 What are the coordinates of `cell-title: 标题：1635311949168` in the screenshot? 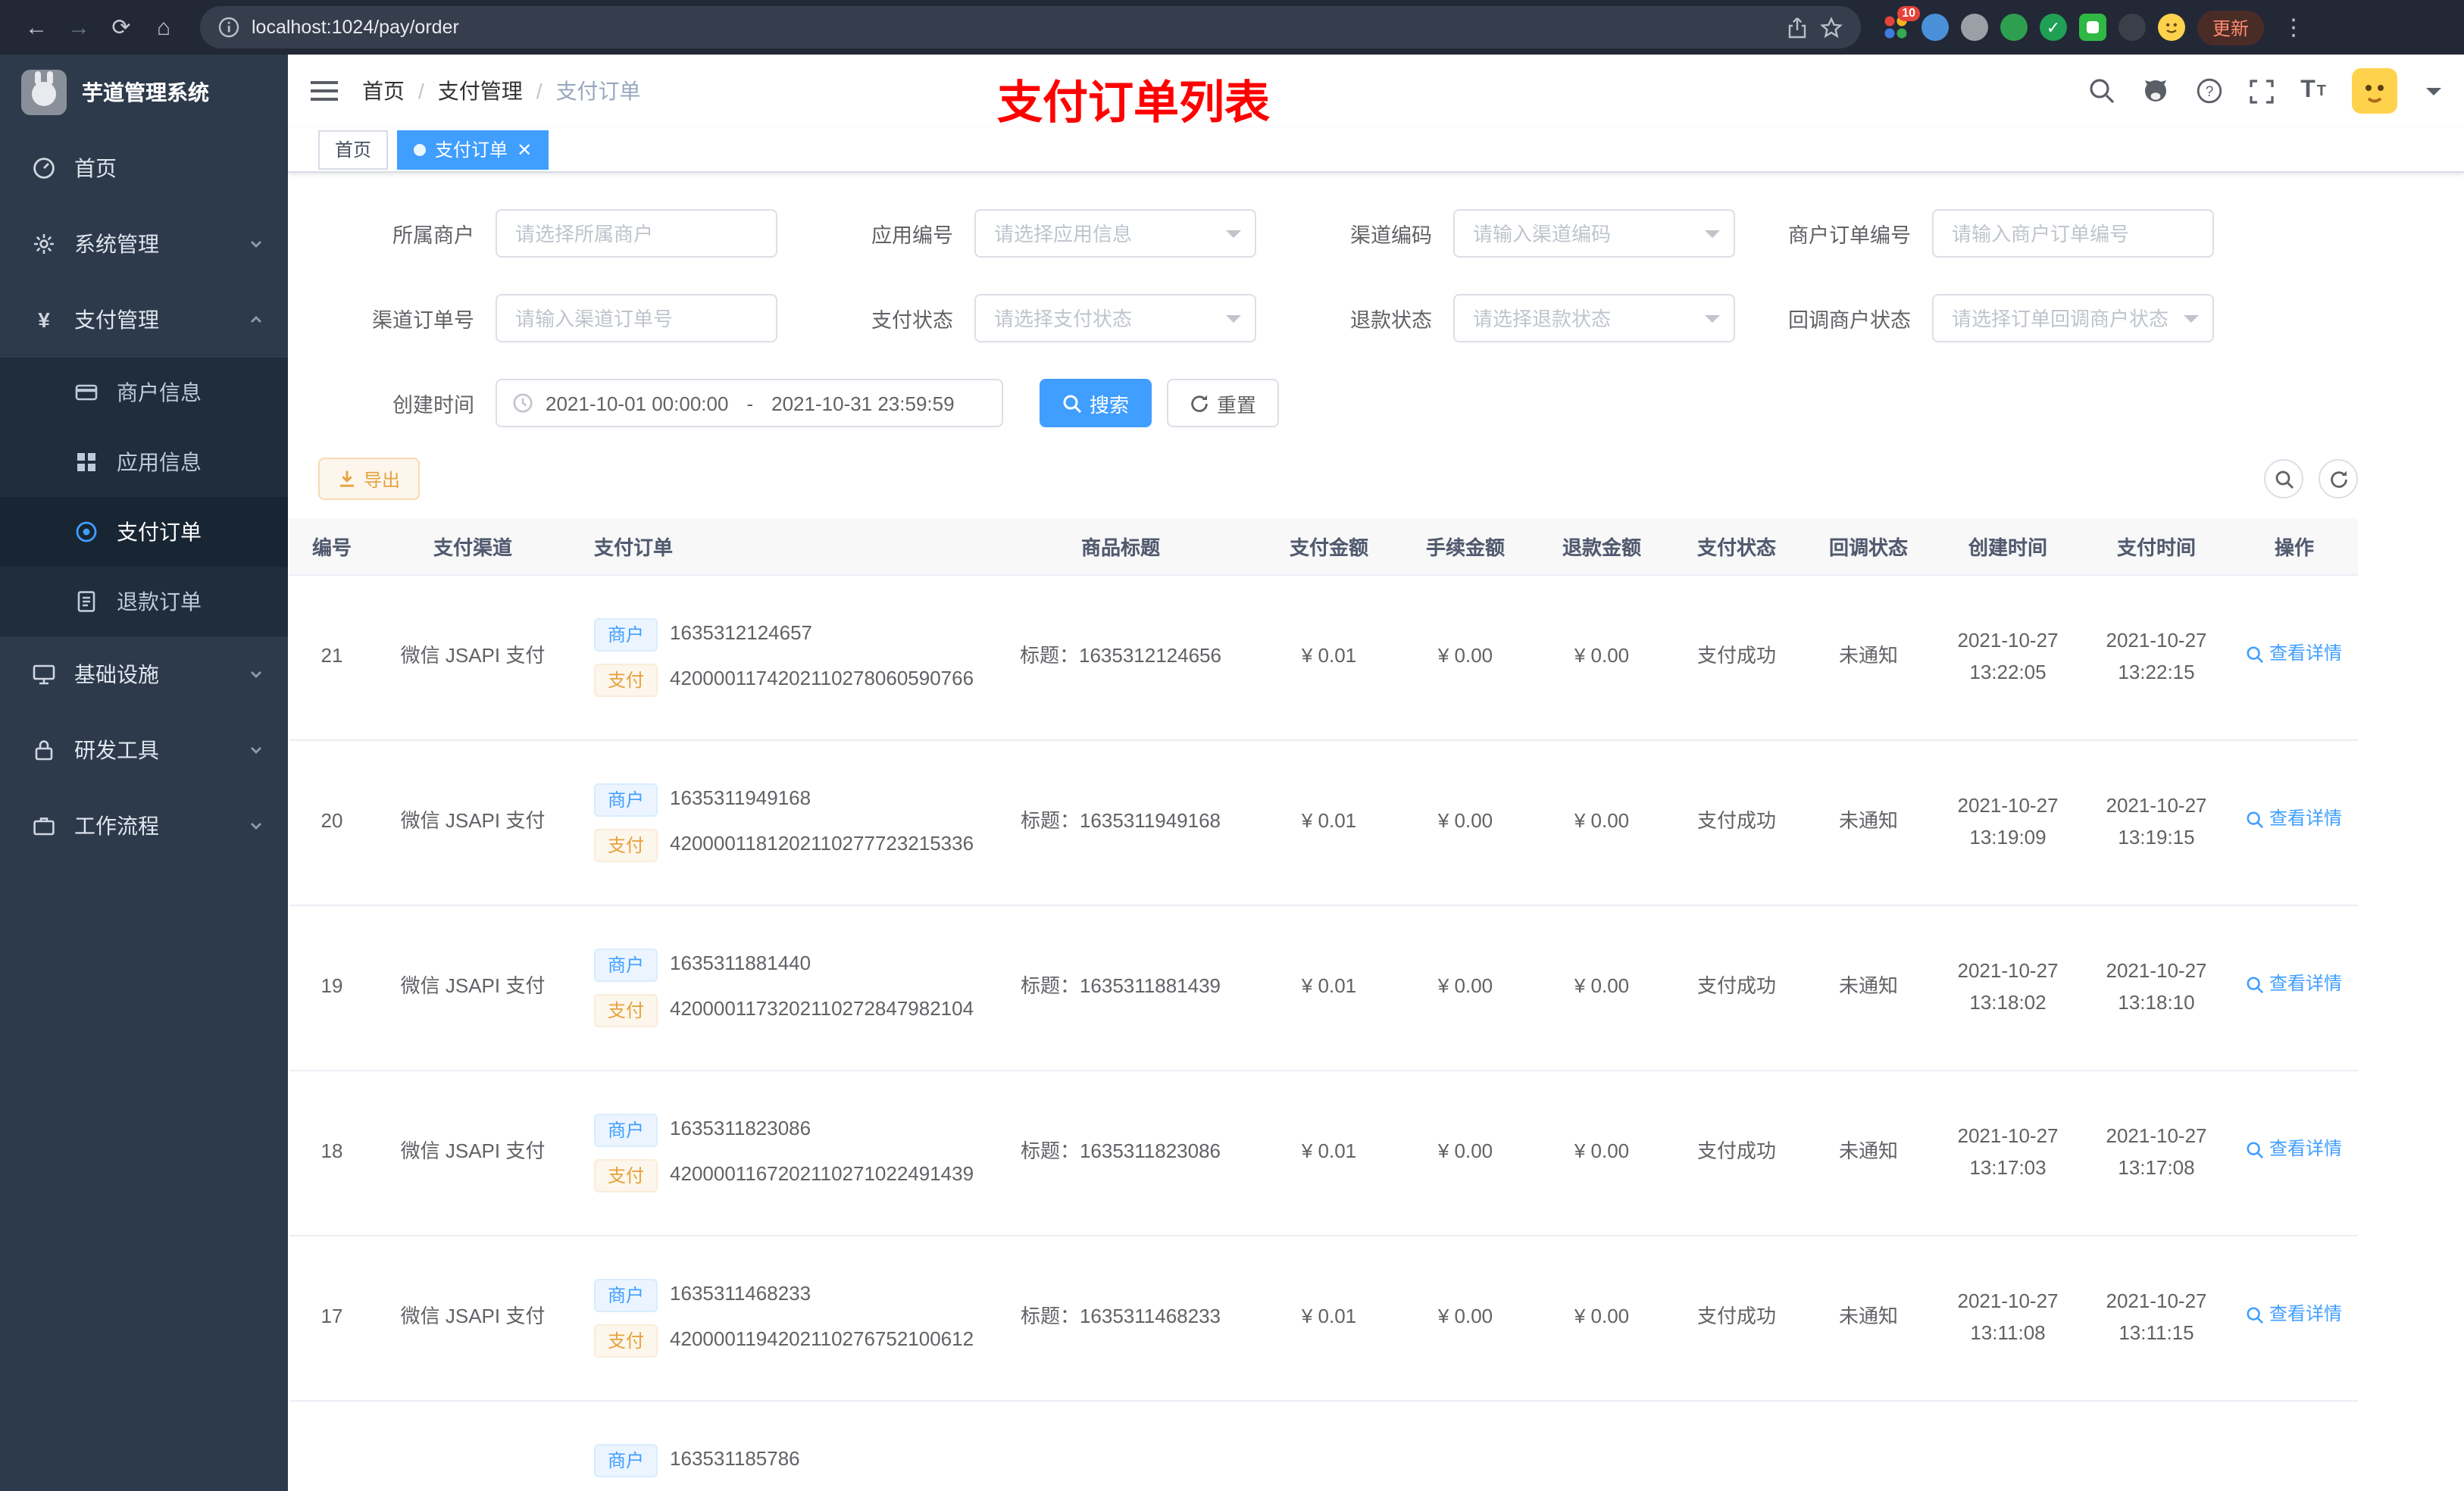 It's located at (1120, 822).